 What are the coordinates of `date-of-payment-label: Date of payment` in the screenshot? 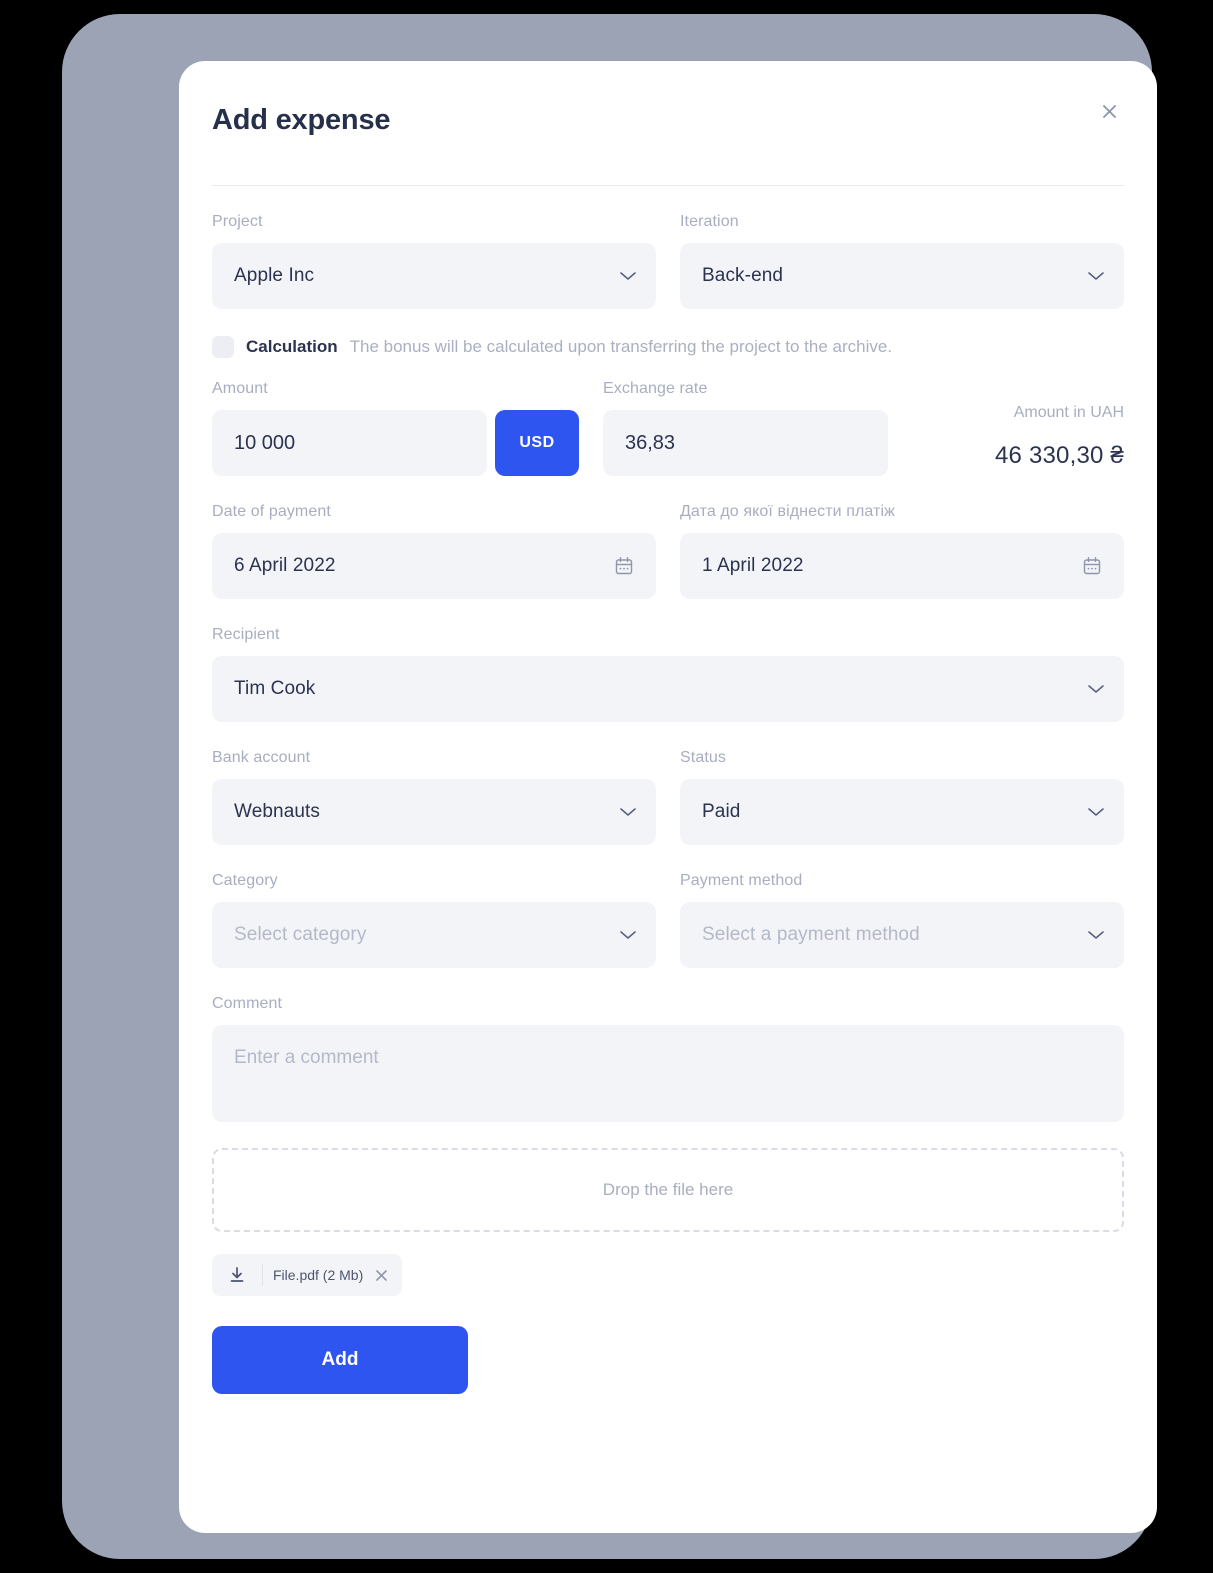 It's located at (271, 511).